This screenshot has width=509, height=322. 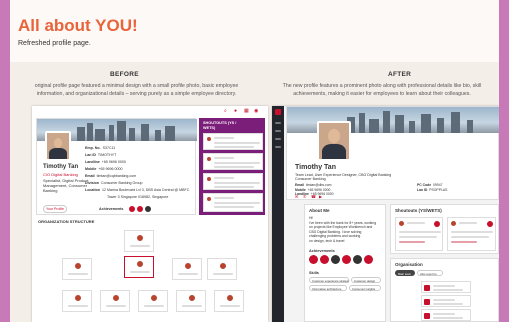 What do you see at coordinates (365, 288) in the screenshot?
I see `skill-chip: Consumer insights` at bounding box center [365, 288].